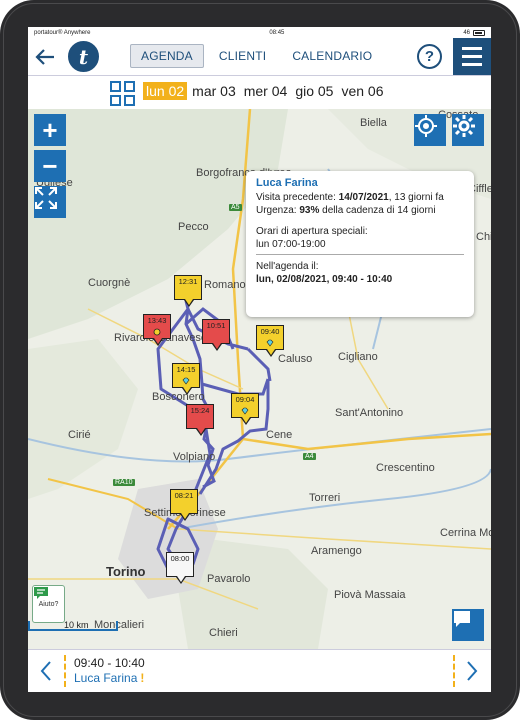 Image resolution: width=520 pixels, height=720 pixels. What do you see at coordinates (405, 468) in the screenshot?
I see `map-label: Crescentino` at bounding box center [405, 468].